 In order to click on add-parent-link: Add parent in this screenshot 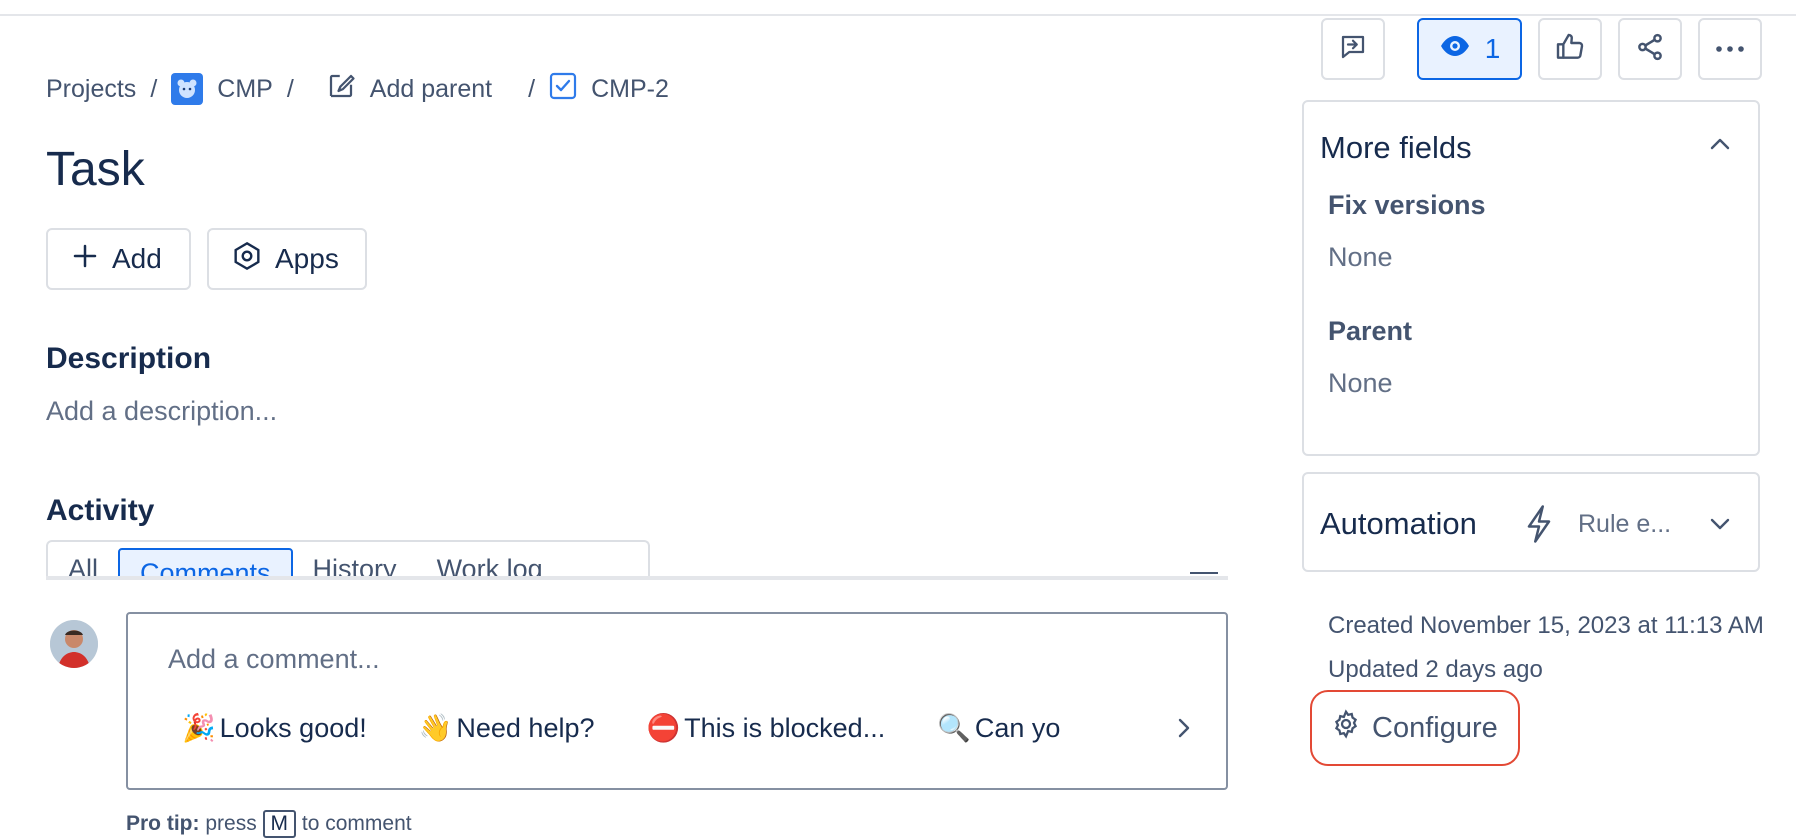, I will do `click(409, 89)`.